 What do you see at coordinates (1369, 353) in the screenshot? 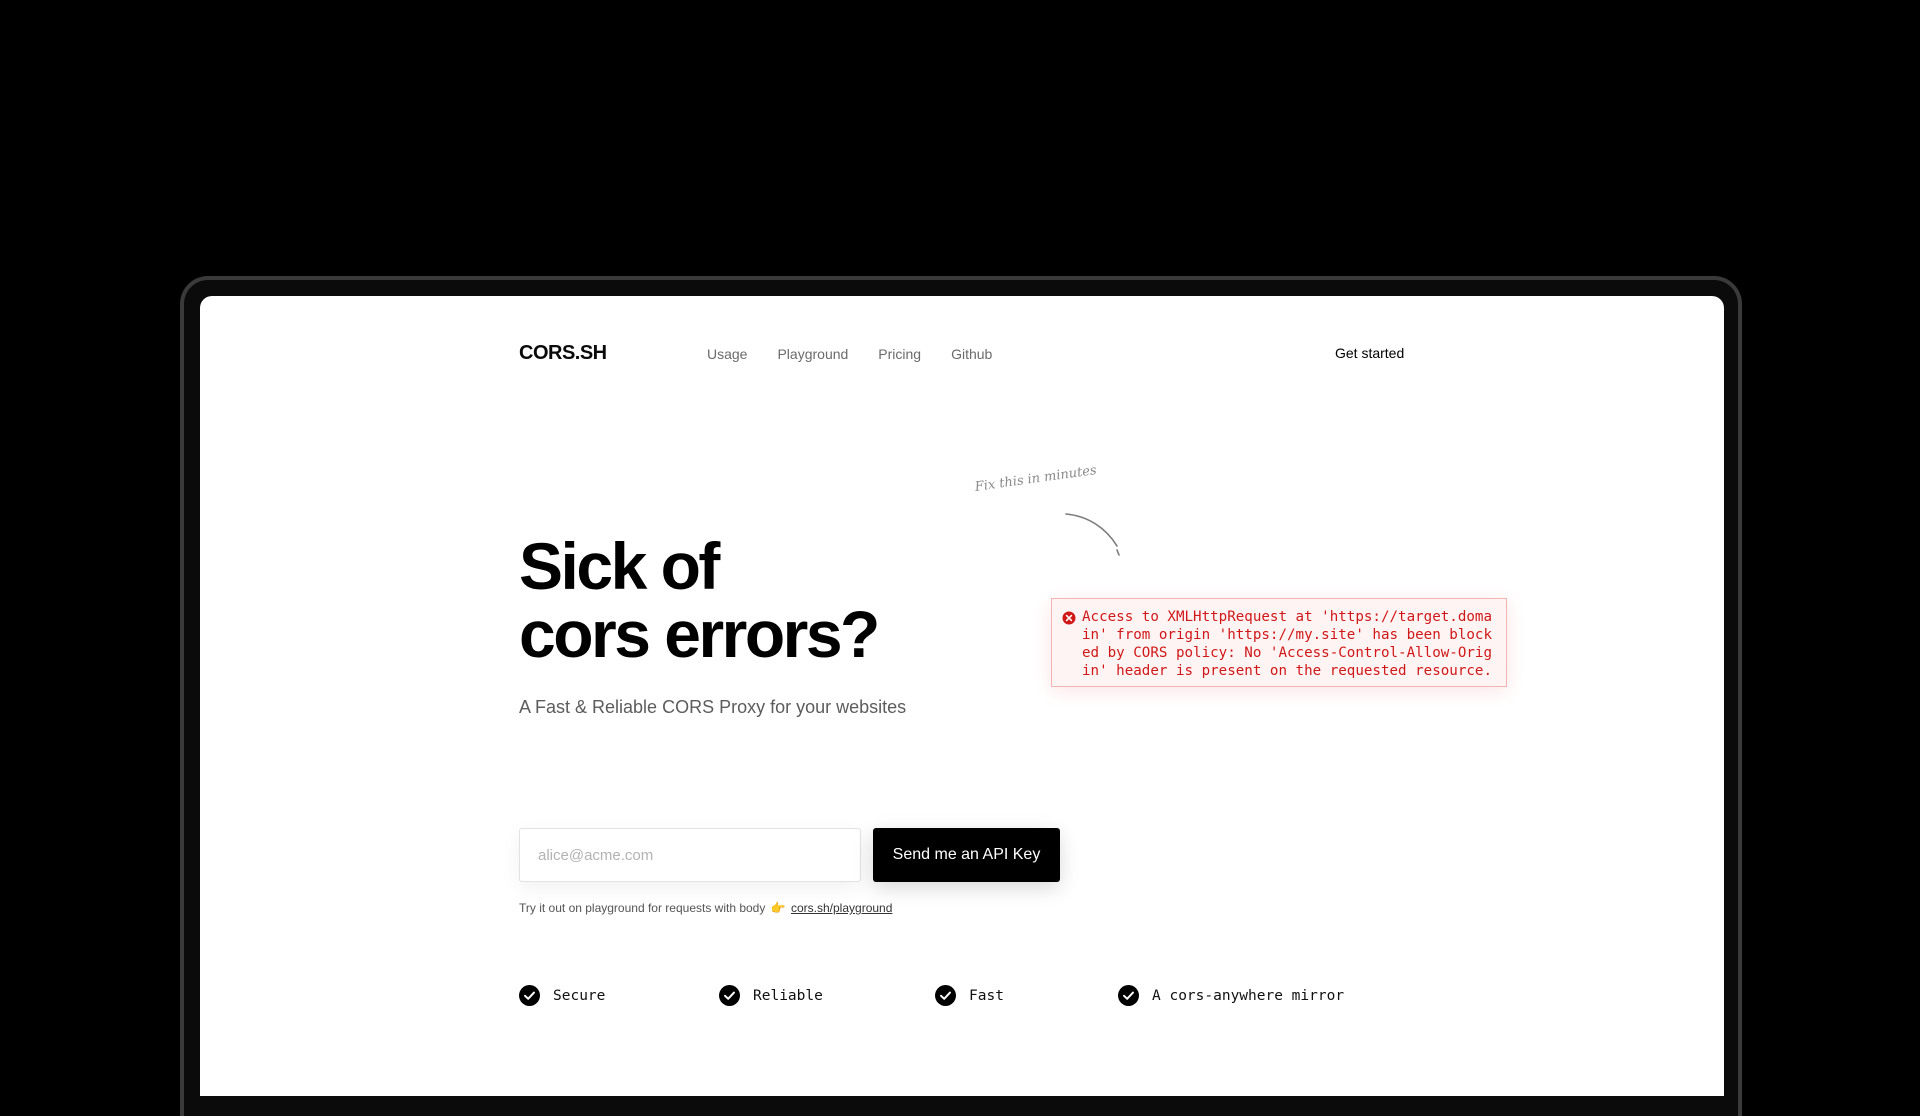
I see `get-started-link: Get started` at bounding box center [1369, 353].